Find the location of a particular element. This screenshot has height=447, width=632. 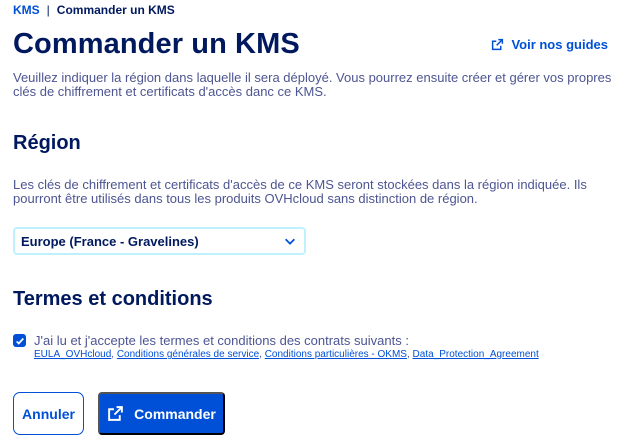

check-icon is located at coordinates (19, 341).